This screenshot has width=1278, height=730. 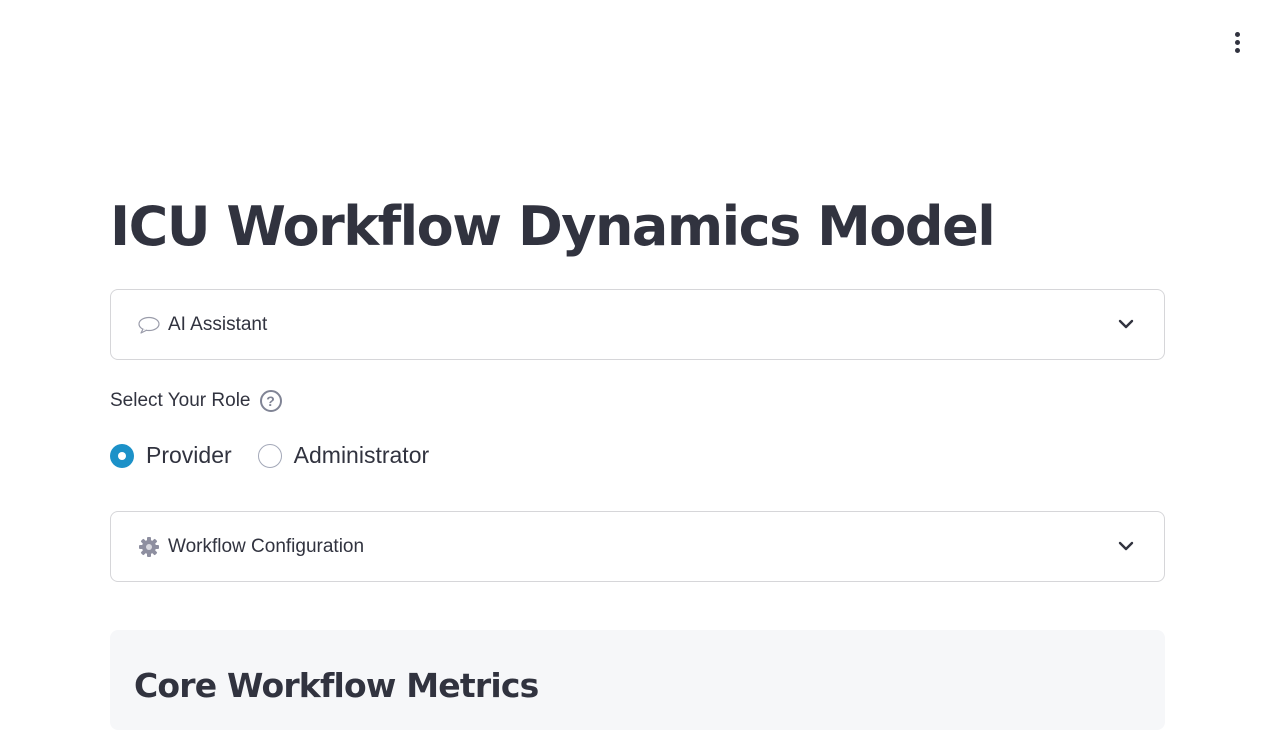 I want to click on radio-label-administrator: Administrator, so click(x=361, y=455).